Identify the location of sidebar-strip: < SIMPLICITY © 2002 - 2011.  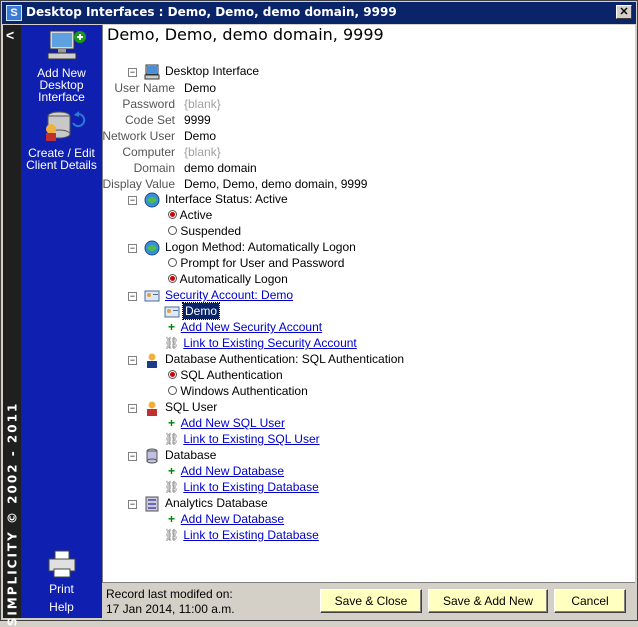
(12, 325).